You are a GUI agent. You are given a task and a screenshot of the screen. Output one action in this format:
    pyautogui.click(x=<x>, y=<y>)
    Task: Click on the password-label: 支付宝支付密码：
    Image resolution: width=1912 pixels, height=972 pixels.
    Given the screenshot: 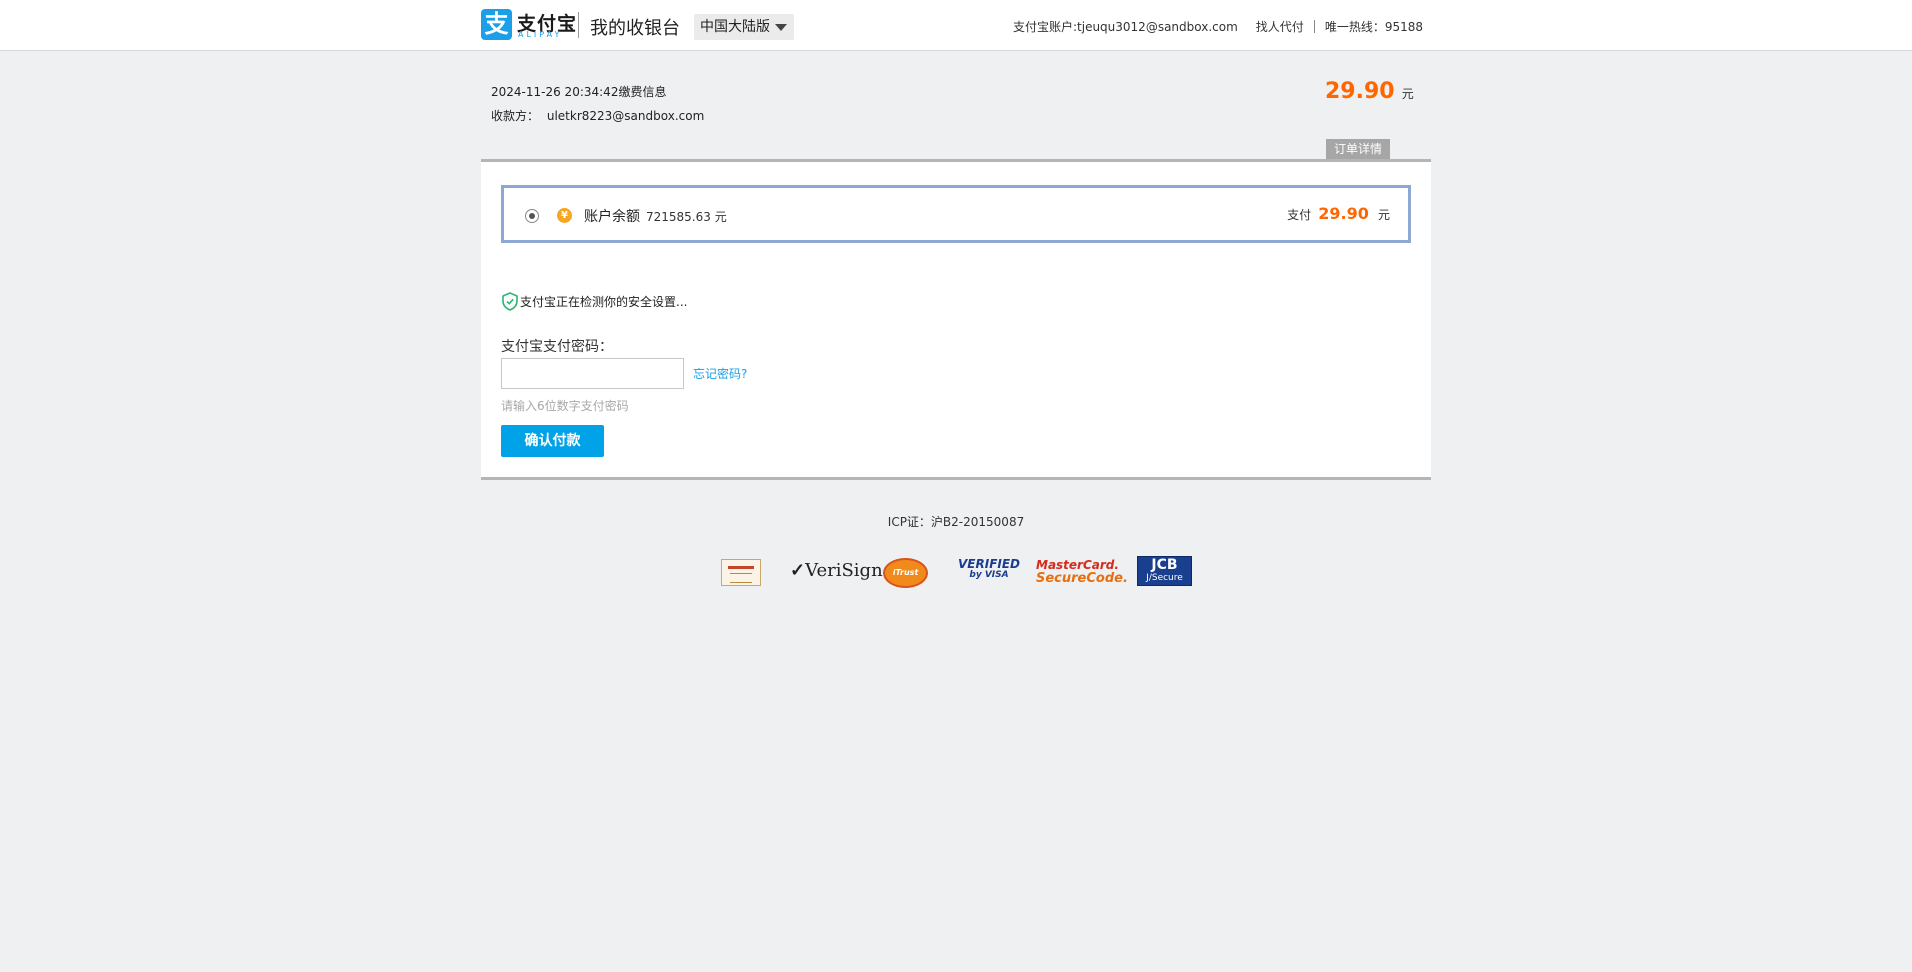 What is the action you would take?
    pyautogui.click(x=557, y=347)
    